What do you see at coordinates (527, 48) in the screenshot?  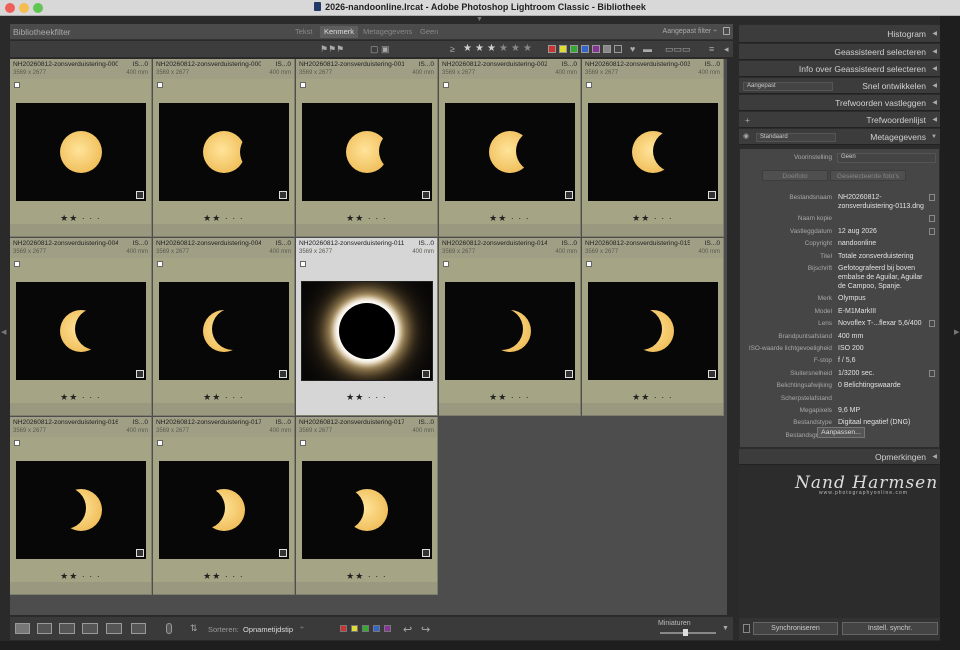 I see `rating-star-6: ★` at bounding box center [527, 48].